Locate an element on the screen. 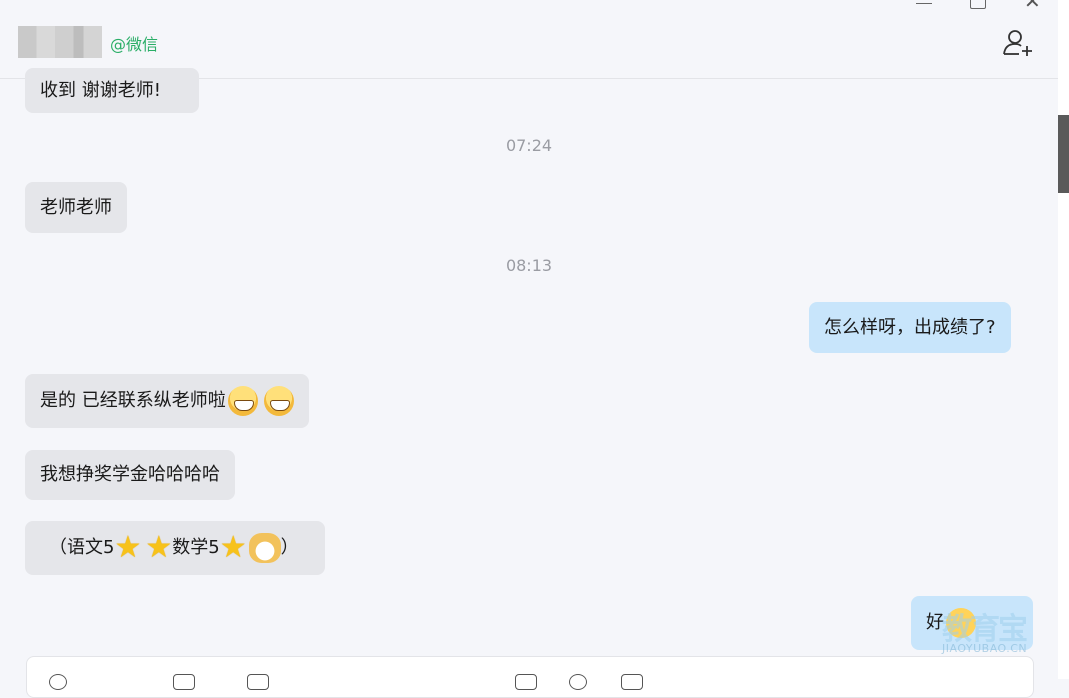 The width and height of the screenshot is (1069, 698). message-bubble-received: 我想挣奖学金哈哈哈哈 is located at coordinates (130, 475).